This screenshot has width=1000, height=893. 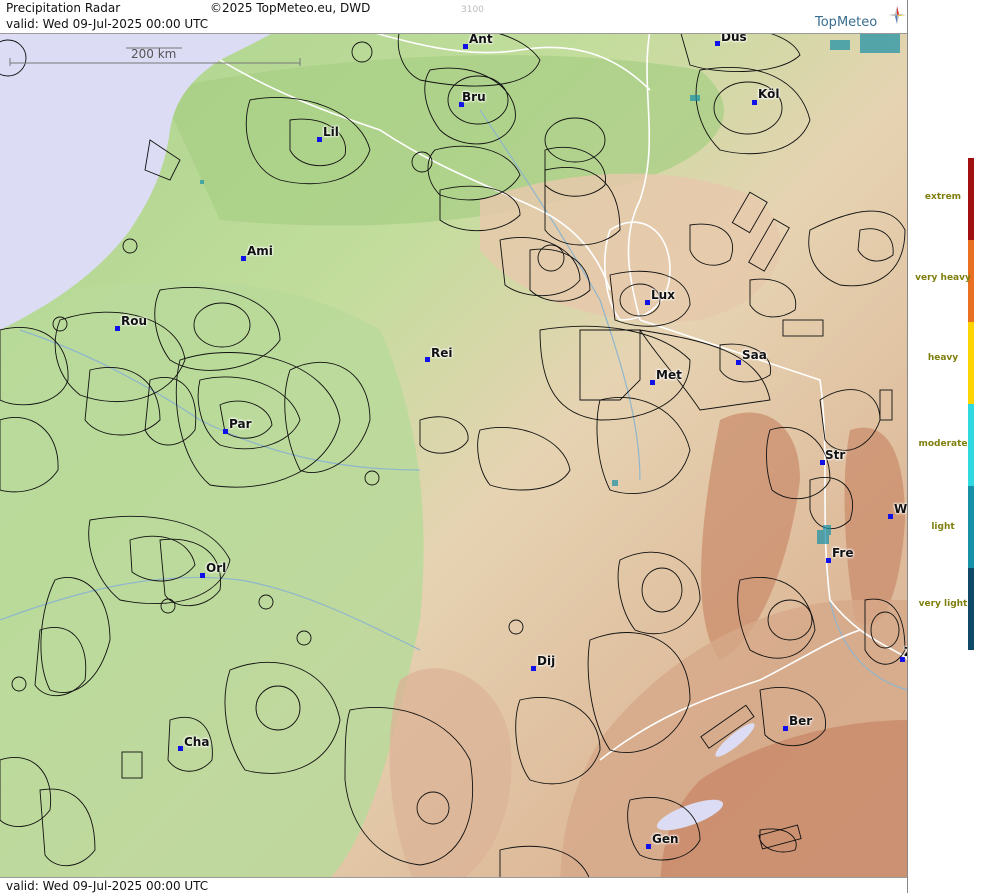 I want to click on city-ami: Ami, so click(x=260, y=251).